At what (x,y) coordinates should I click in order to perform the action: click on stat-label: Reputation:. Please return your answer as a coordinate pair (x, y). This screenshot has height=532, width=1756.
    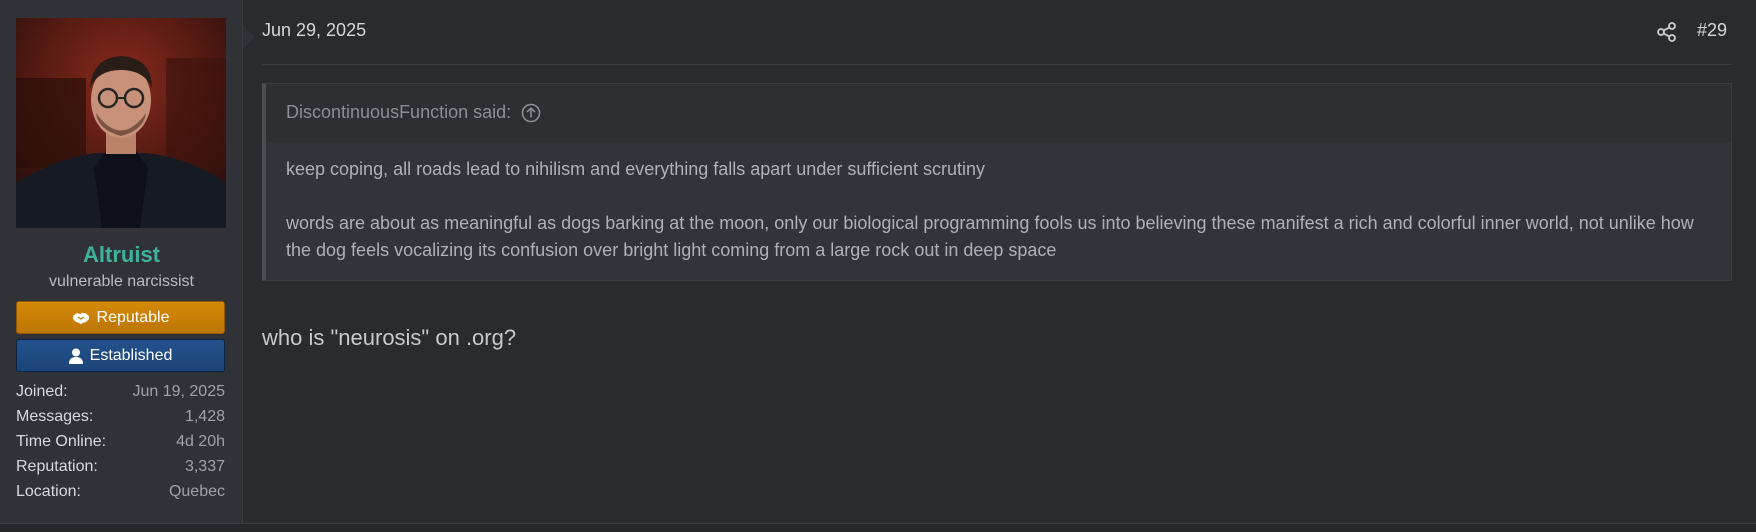
    Looking at the image, I should click on (57, 466).